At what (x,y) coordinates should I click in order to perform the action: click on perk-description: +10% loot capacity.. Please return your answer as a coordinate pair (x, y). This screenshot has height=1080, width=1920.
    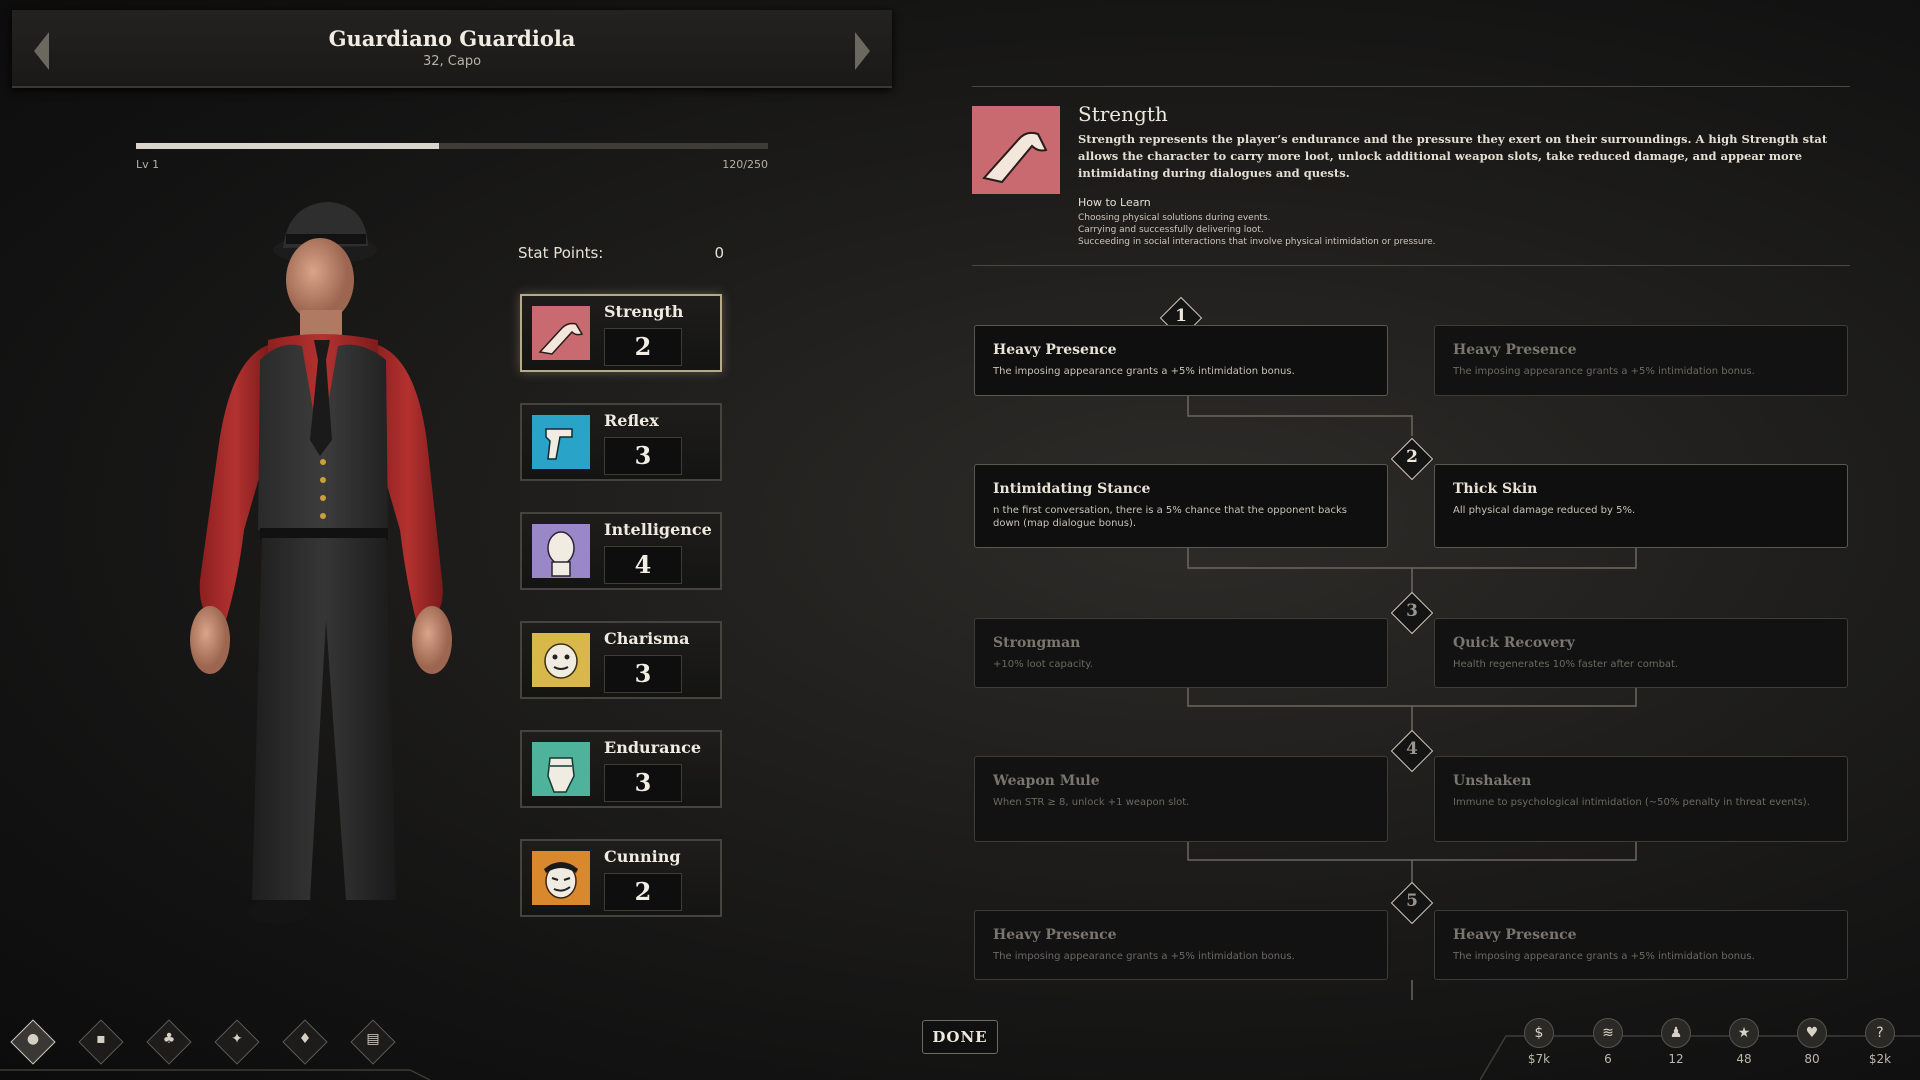
    Looking at the image, I should click on (1043, 664).